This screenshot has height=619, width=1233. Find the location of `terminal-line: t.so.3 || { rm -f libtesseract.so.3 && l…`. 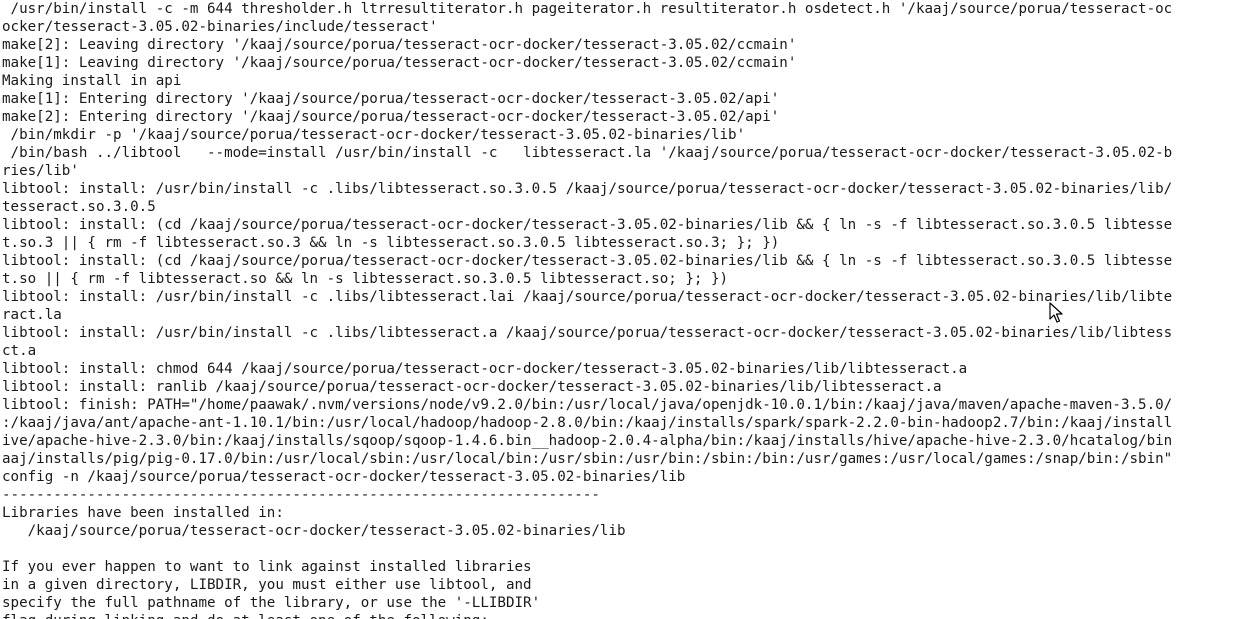

terminal-line: t.so.3 || { rm -f libtesseract.so.3 && l… is located at coordinates (391, 243).